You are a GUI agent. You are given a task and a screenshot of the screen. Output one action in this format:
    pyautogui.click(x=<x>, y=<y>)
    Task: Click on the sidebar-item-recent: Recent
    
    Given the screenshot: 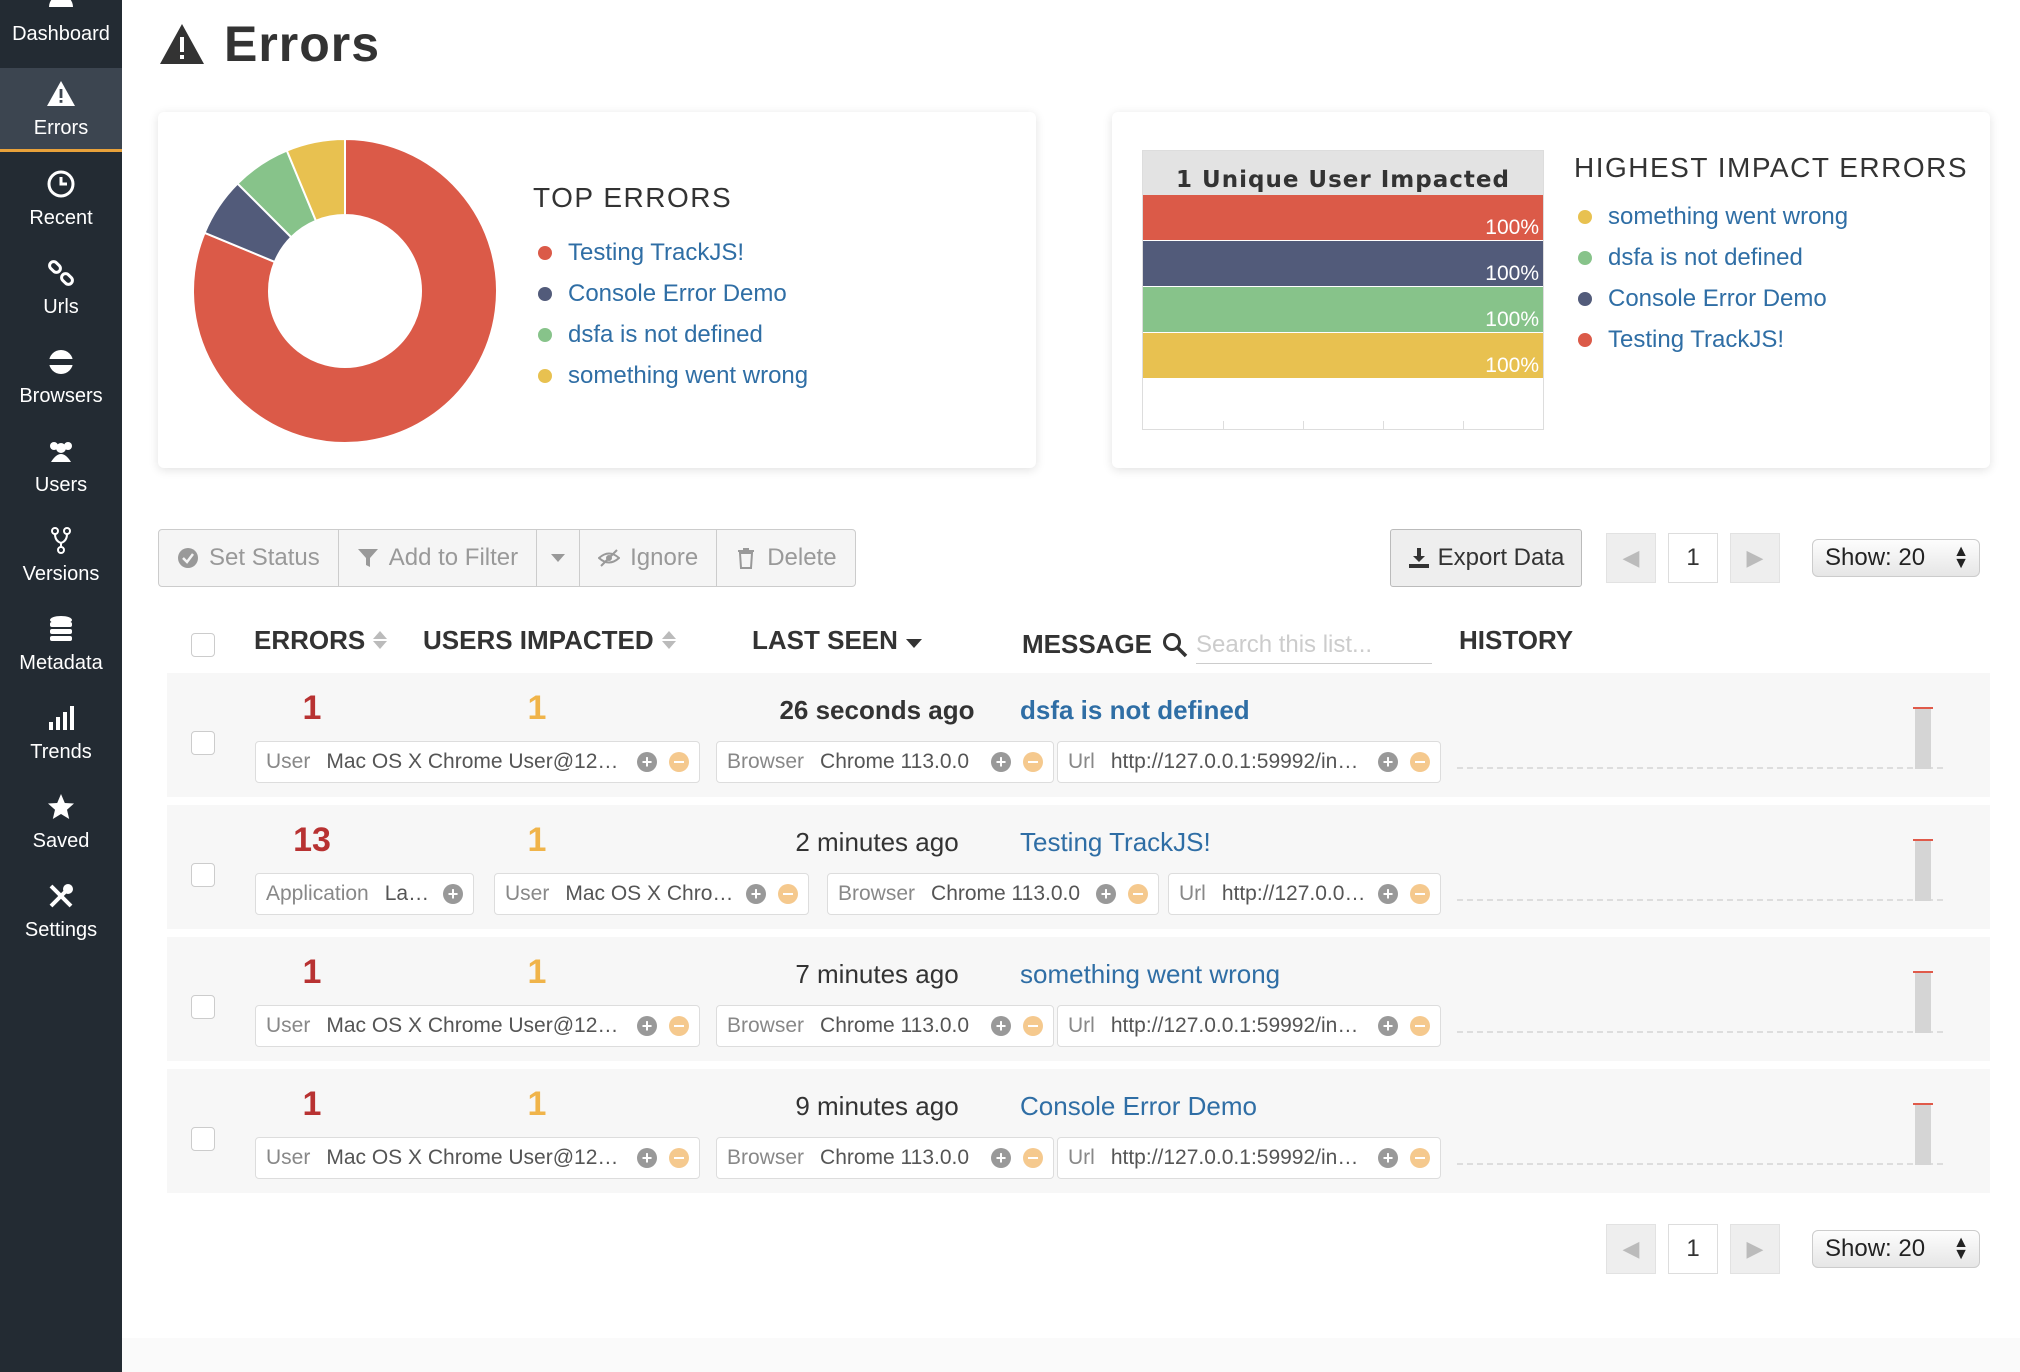 What is the action you would take?
    pyautogui.click(x=61, y=198)
    